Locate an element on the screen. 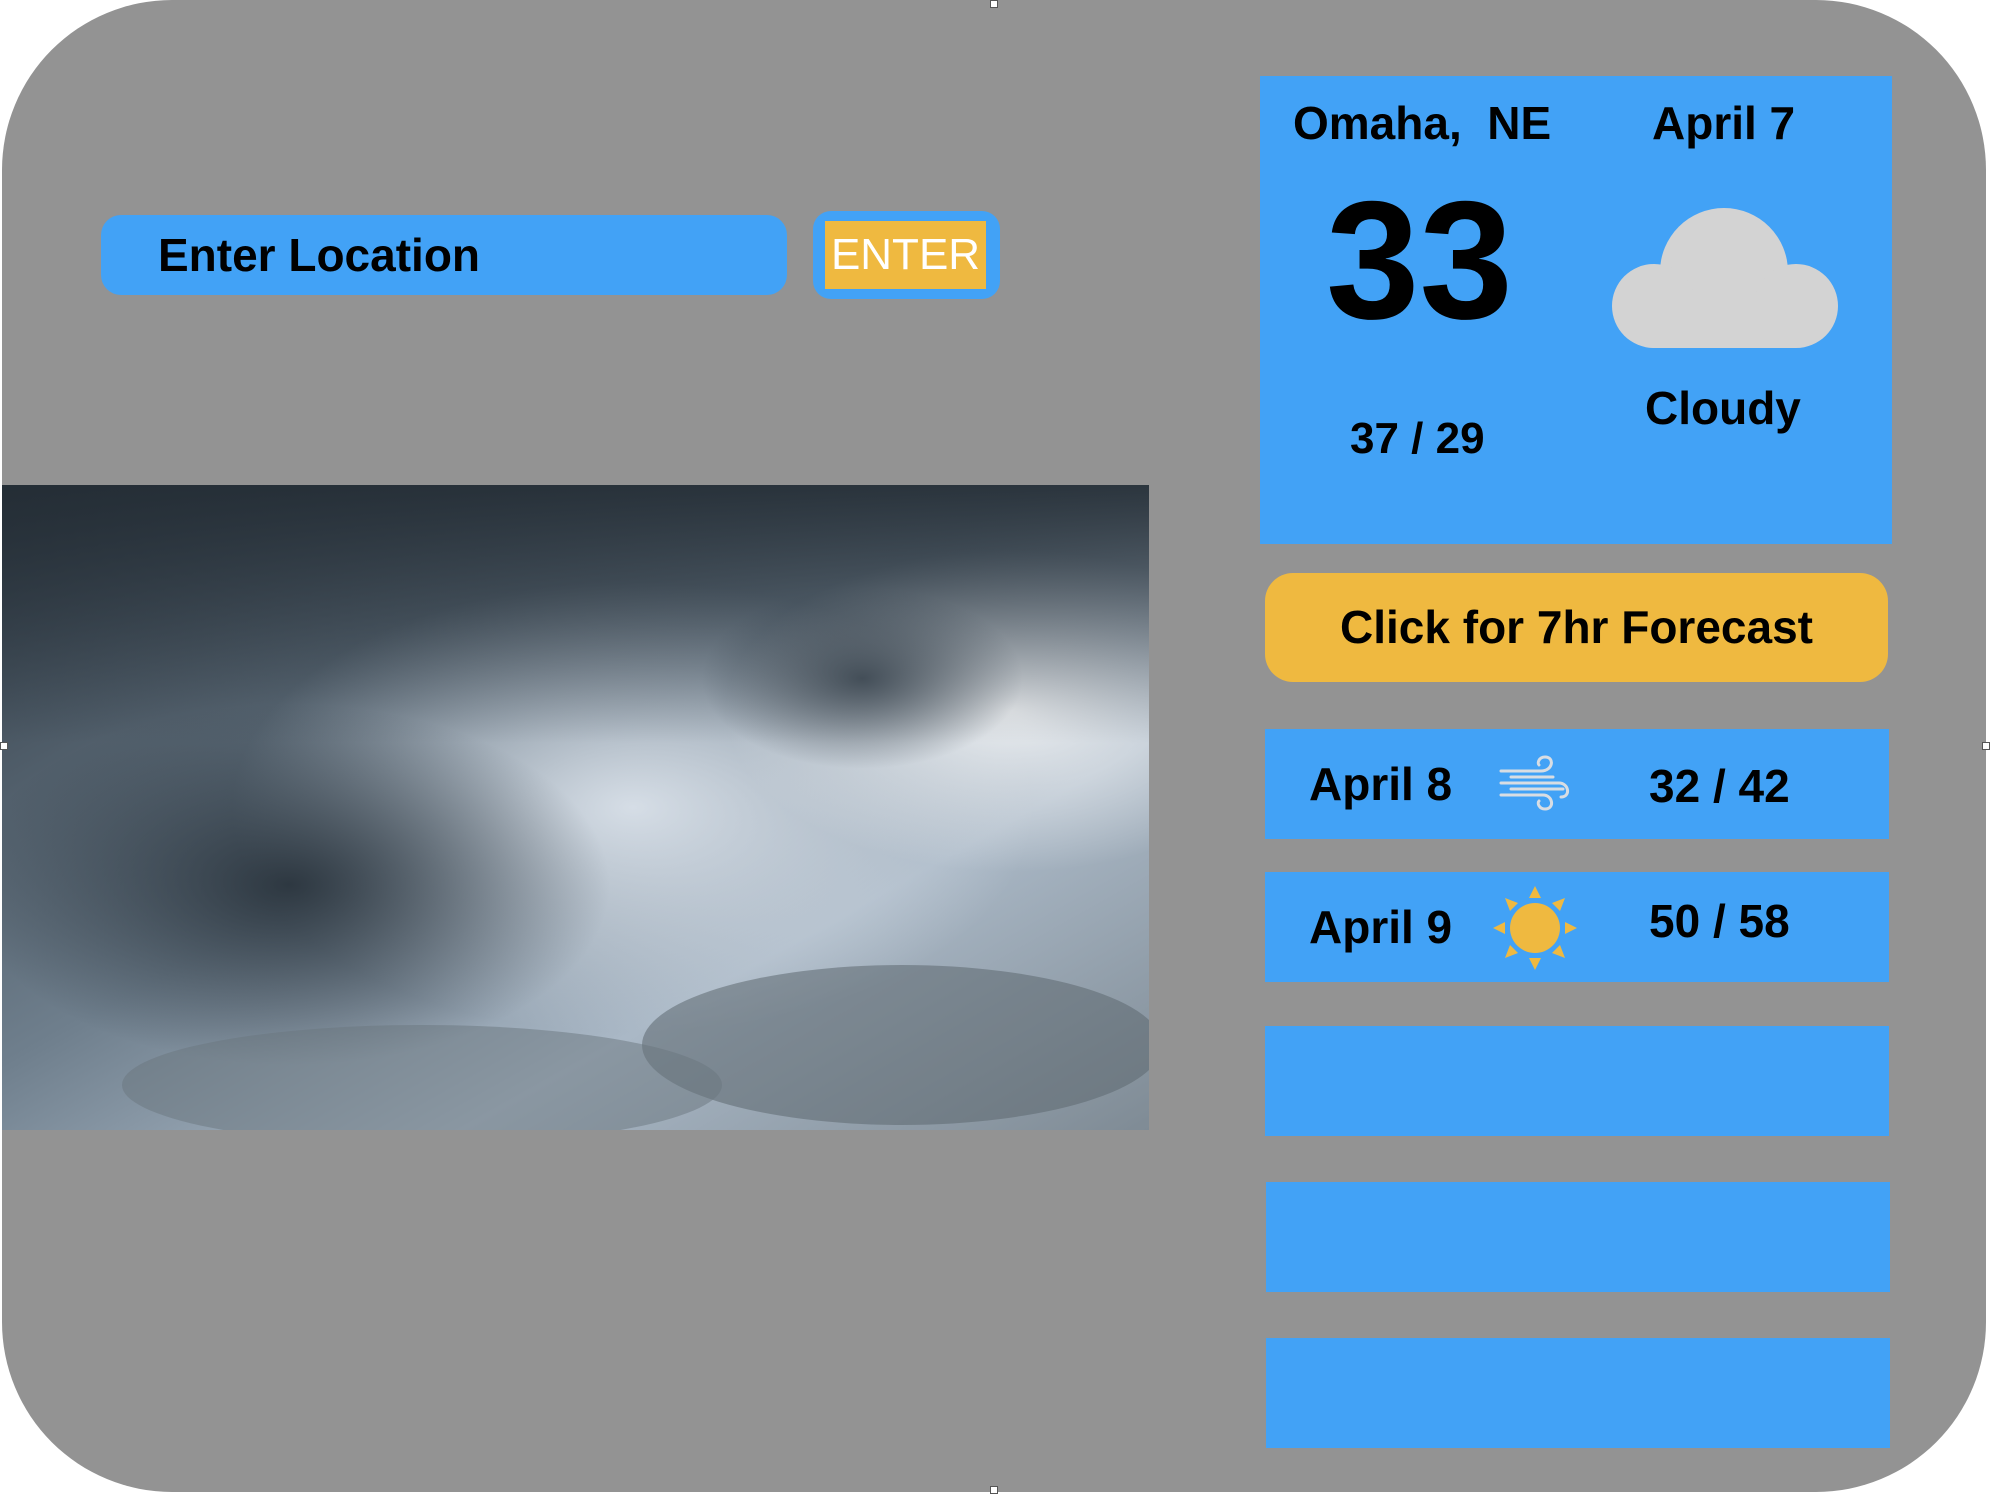  day-date: April 8 is located at coordinates (1381, 784).